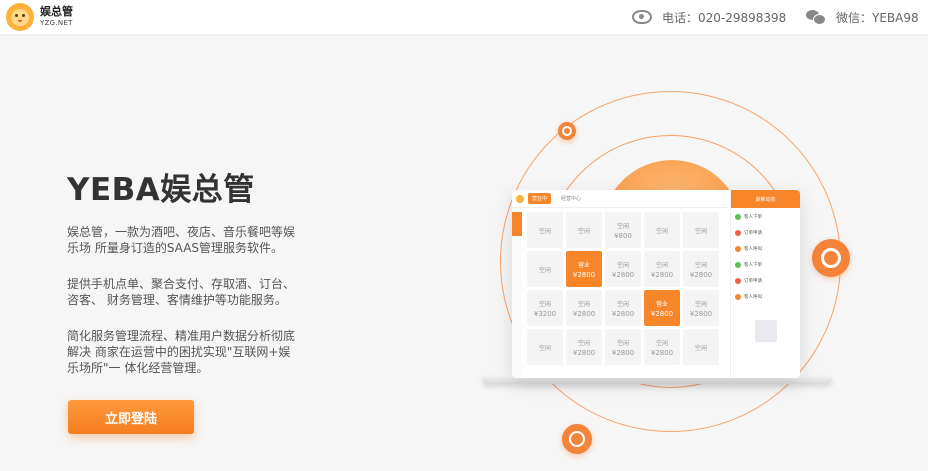 The height and width of the screenshot is (471, 928). I want to click on eye-icon, so click(642, 17).